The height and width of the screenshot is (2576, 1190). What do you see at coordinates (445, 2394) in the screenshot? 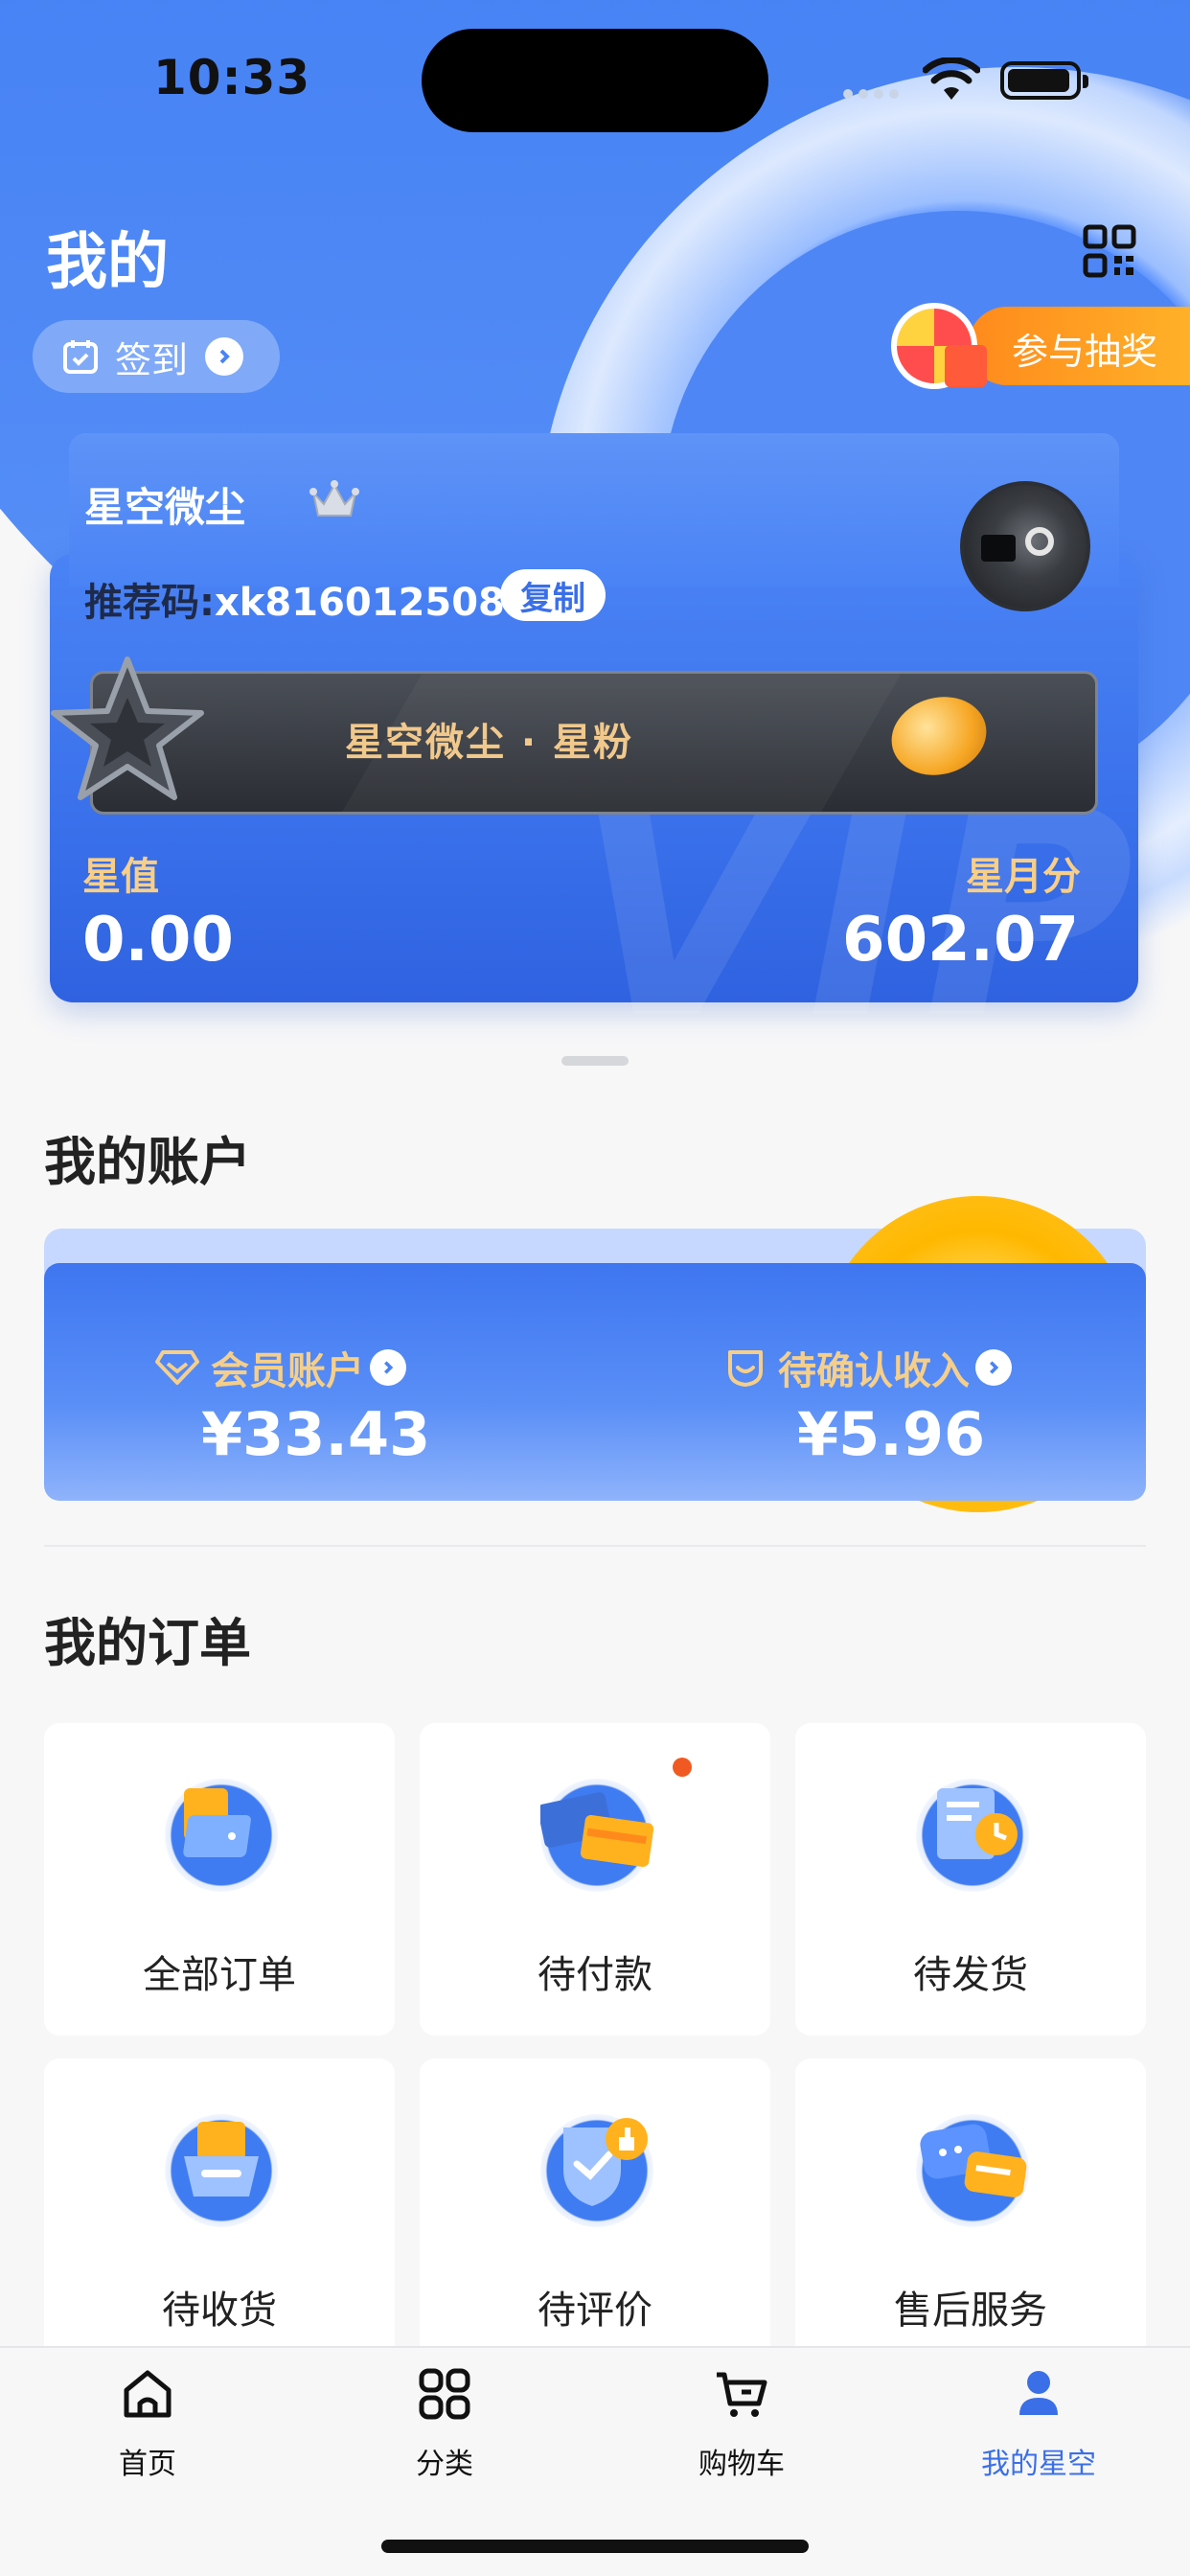
I see `category-icon` at bounding box center [445, 2394].